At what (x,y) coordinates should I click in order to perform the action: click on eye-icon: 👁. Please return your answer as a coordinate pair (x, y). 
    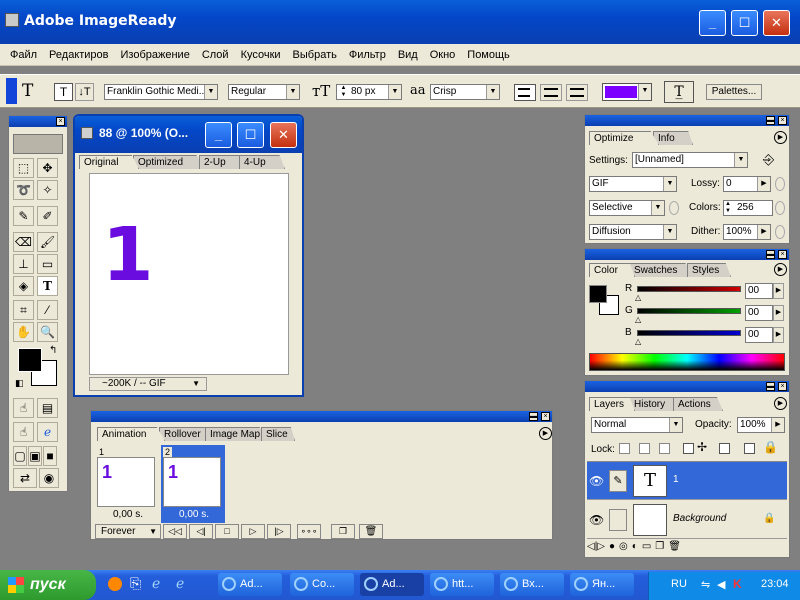
    Looking at the image, I should click on (596, 520).